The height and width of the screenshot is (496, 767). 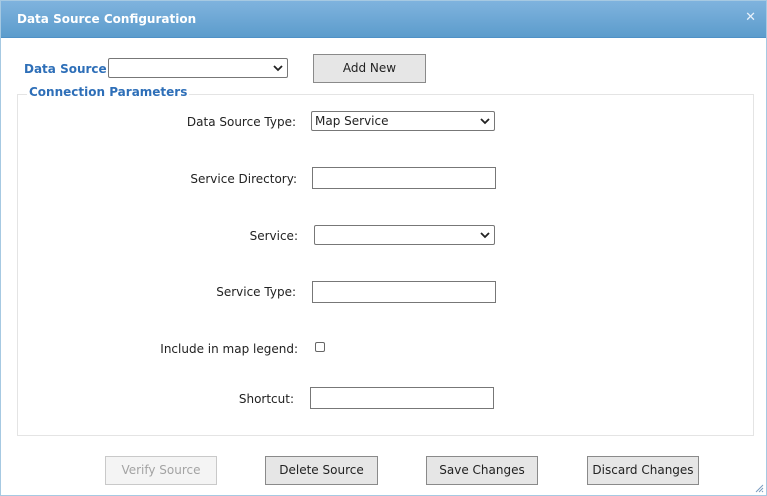 I want to click on data-source-type-value: Map Service, so click(x=352, y=121).